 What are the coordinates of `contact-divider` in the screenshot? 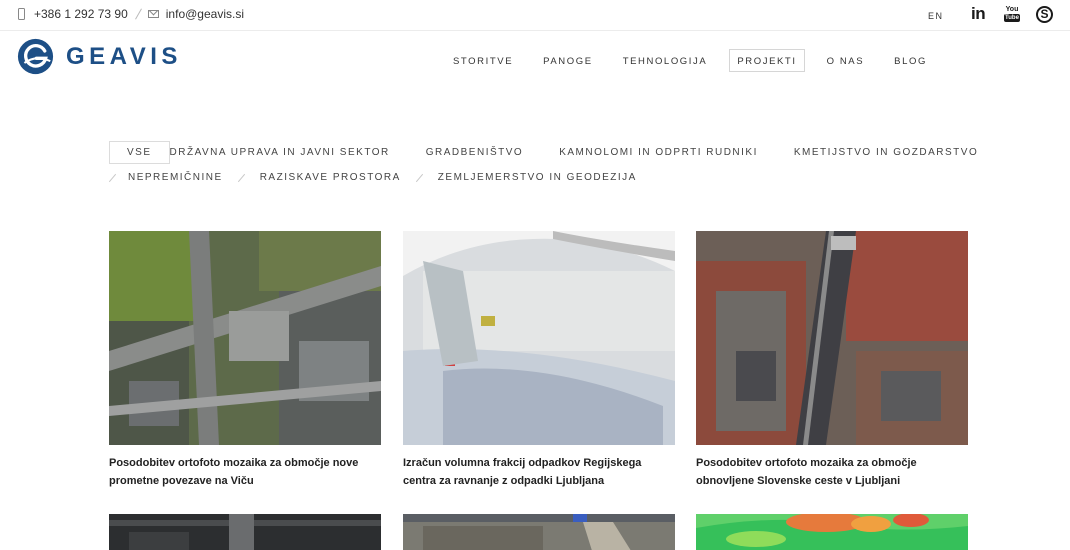 It's located at (138, 14).